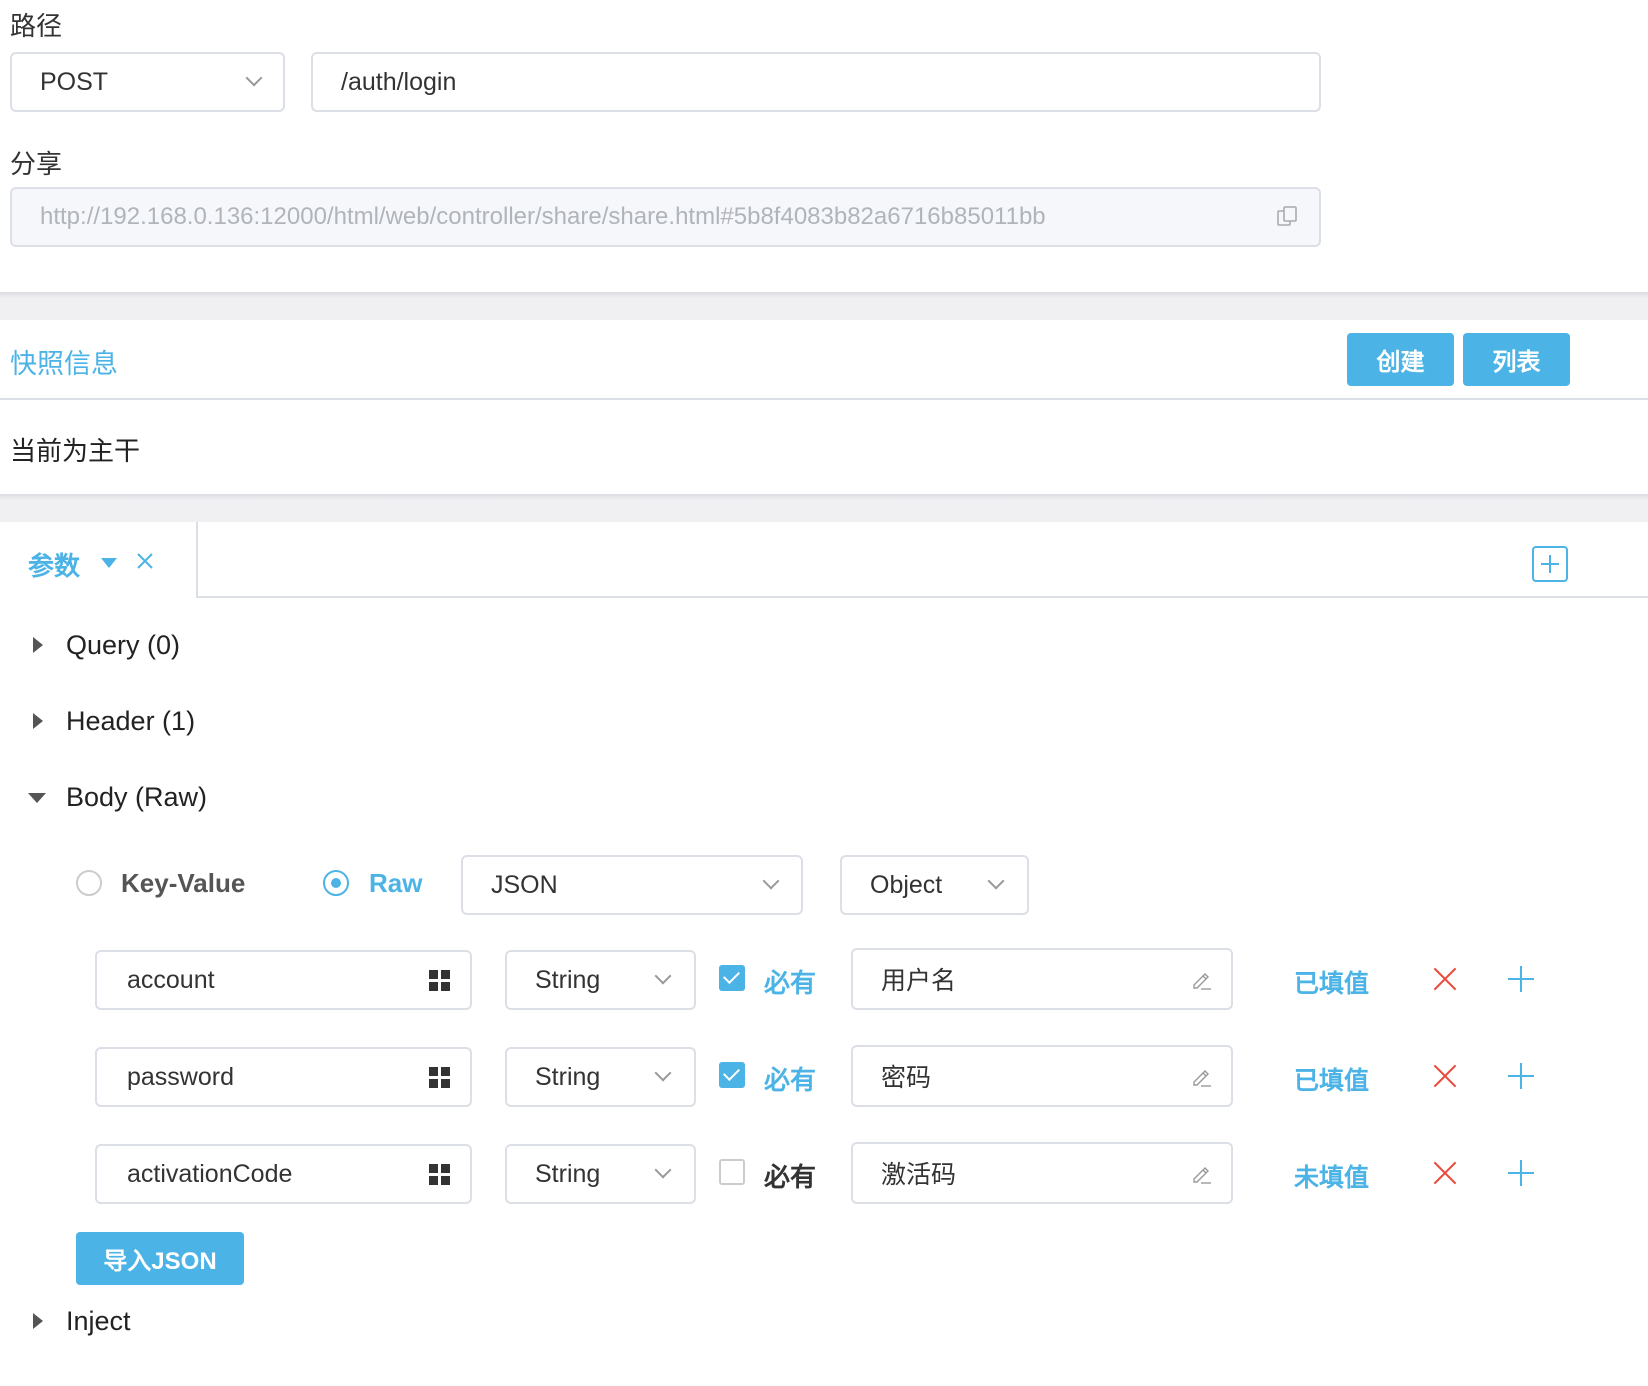 Image resolution: width=1648 pixels, height=1386 pixels. I want to click on plus-icon, so click(1550, 564).